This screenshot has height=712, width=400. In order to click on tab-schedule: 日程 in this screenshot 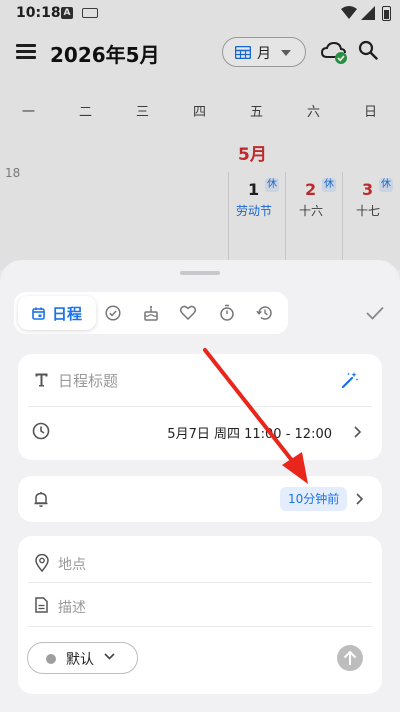, I will do `click(57, 313)`.